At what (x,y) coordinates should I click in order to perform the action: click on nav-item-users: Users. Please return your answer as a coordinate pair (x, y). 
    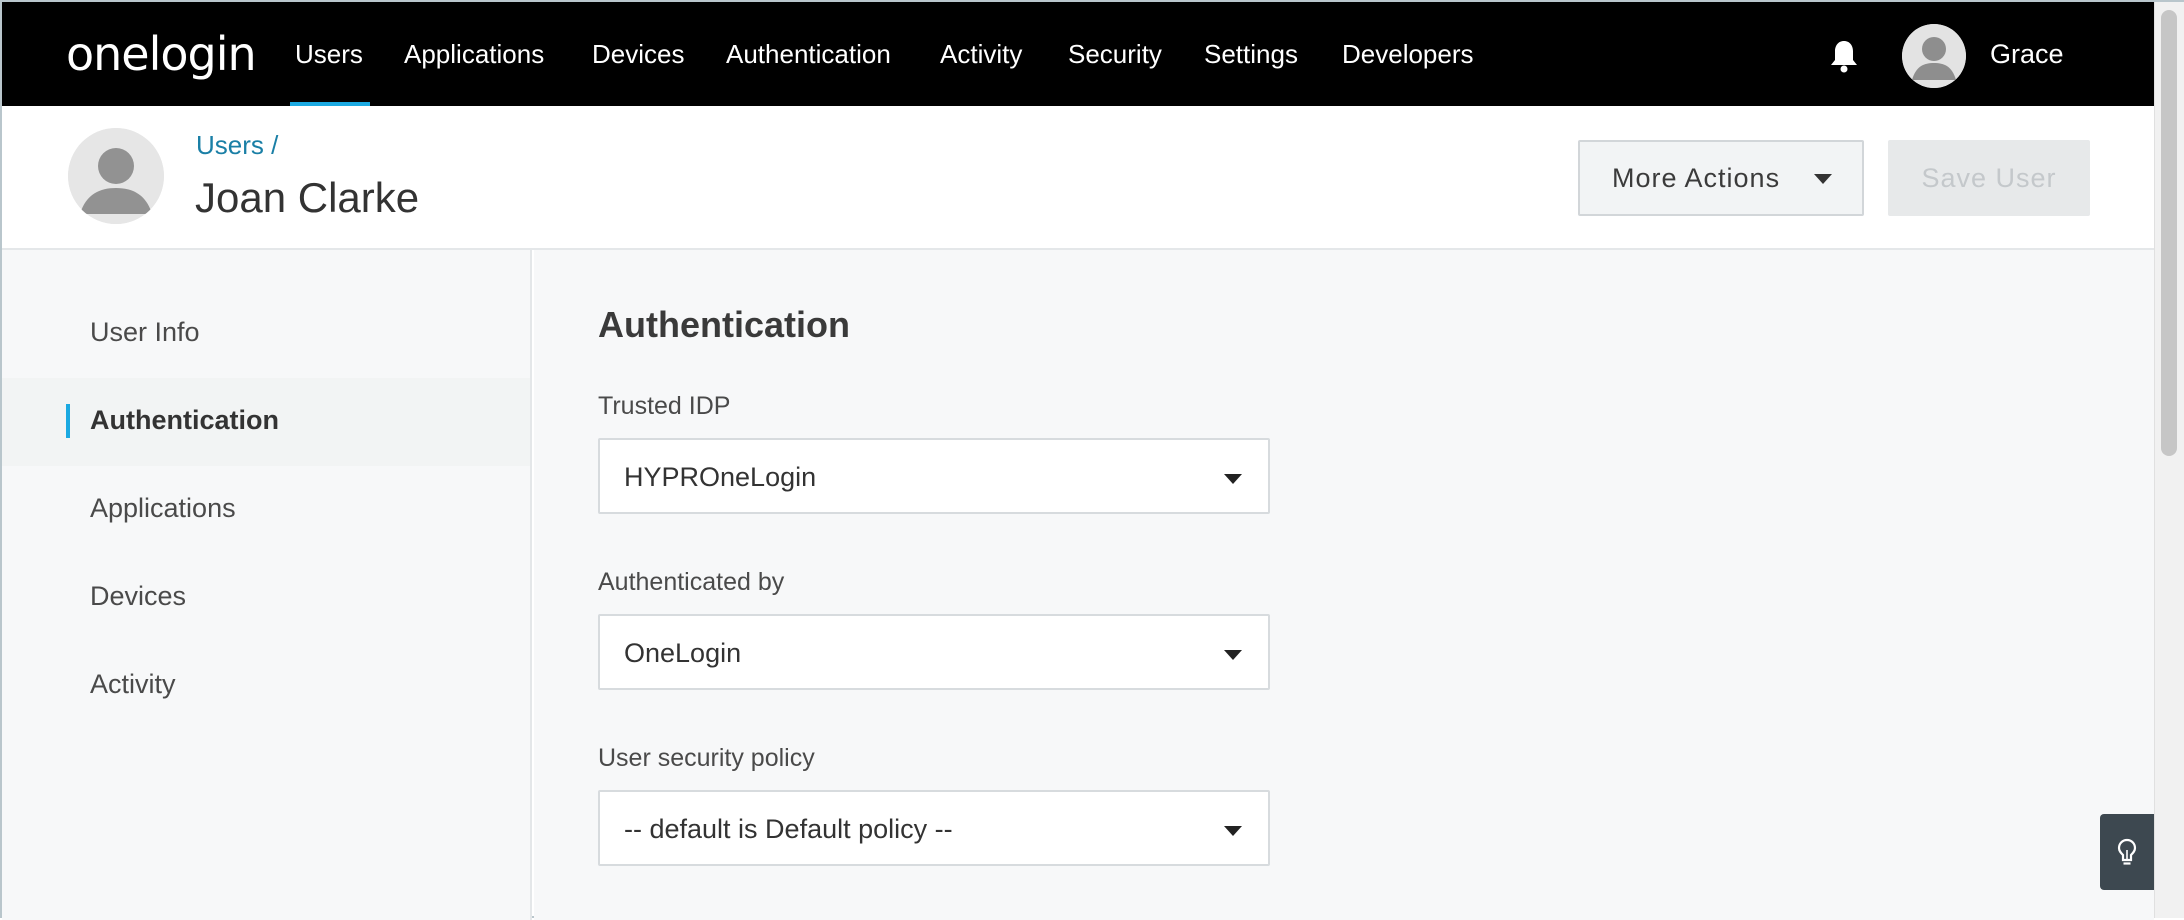
    Looking at the image, I should click on (329, 54).